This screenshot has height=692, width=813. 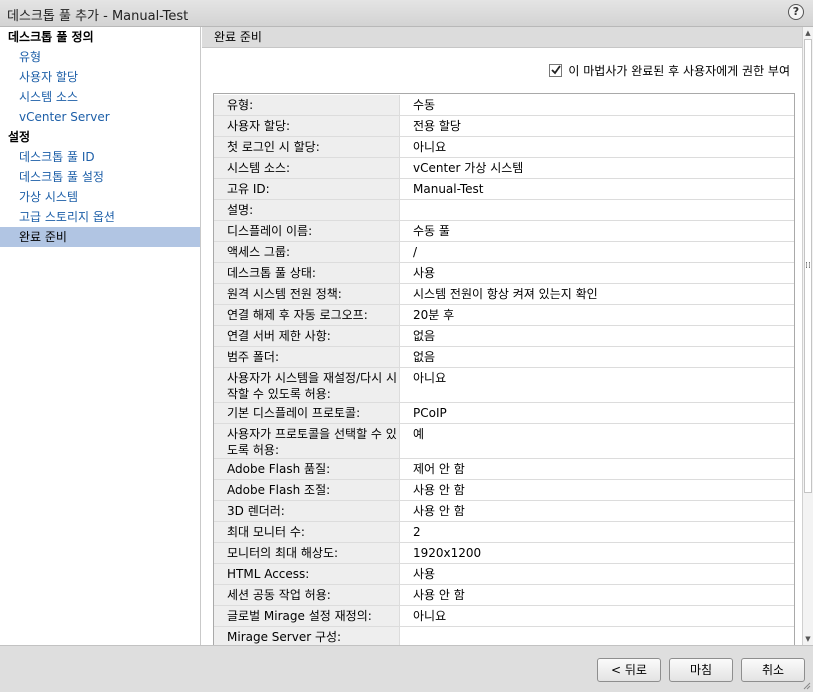 I want to click on summary-key: 글로벌 Mirage 설정 재정의:, so click(x=307, y=616).